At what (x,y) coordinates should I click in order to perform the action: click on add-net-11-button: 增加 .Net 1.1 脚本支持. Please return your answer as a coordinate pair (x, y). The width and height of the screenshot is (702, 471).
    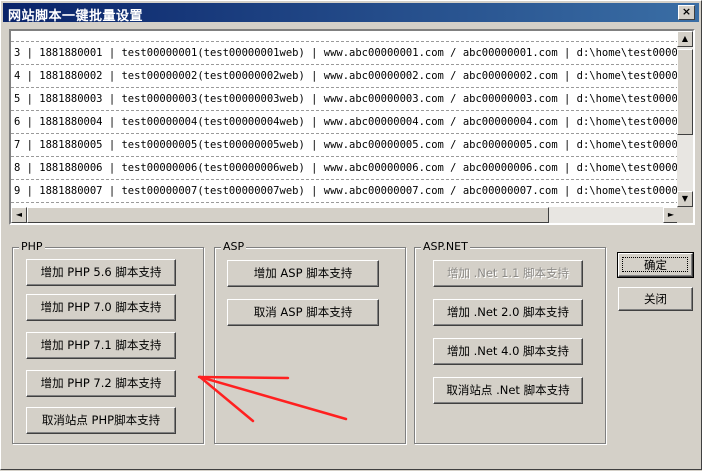
    Looking at the image, I should click on (508, 273).